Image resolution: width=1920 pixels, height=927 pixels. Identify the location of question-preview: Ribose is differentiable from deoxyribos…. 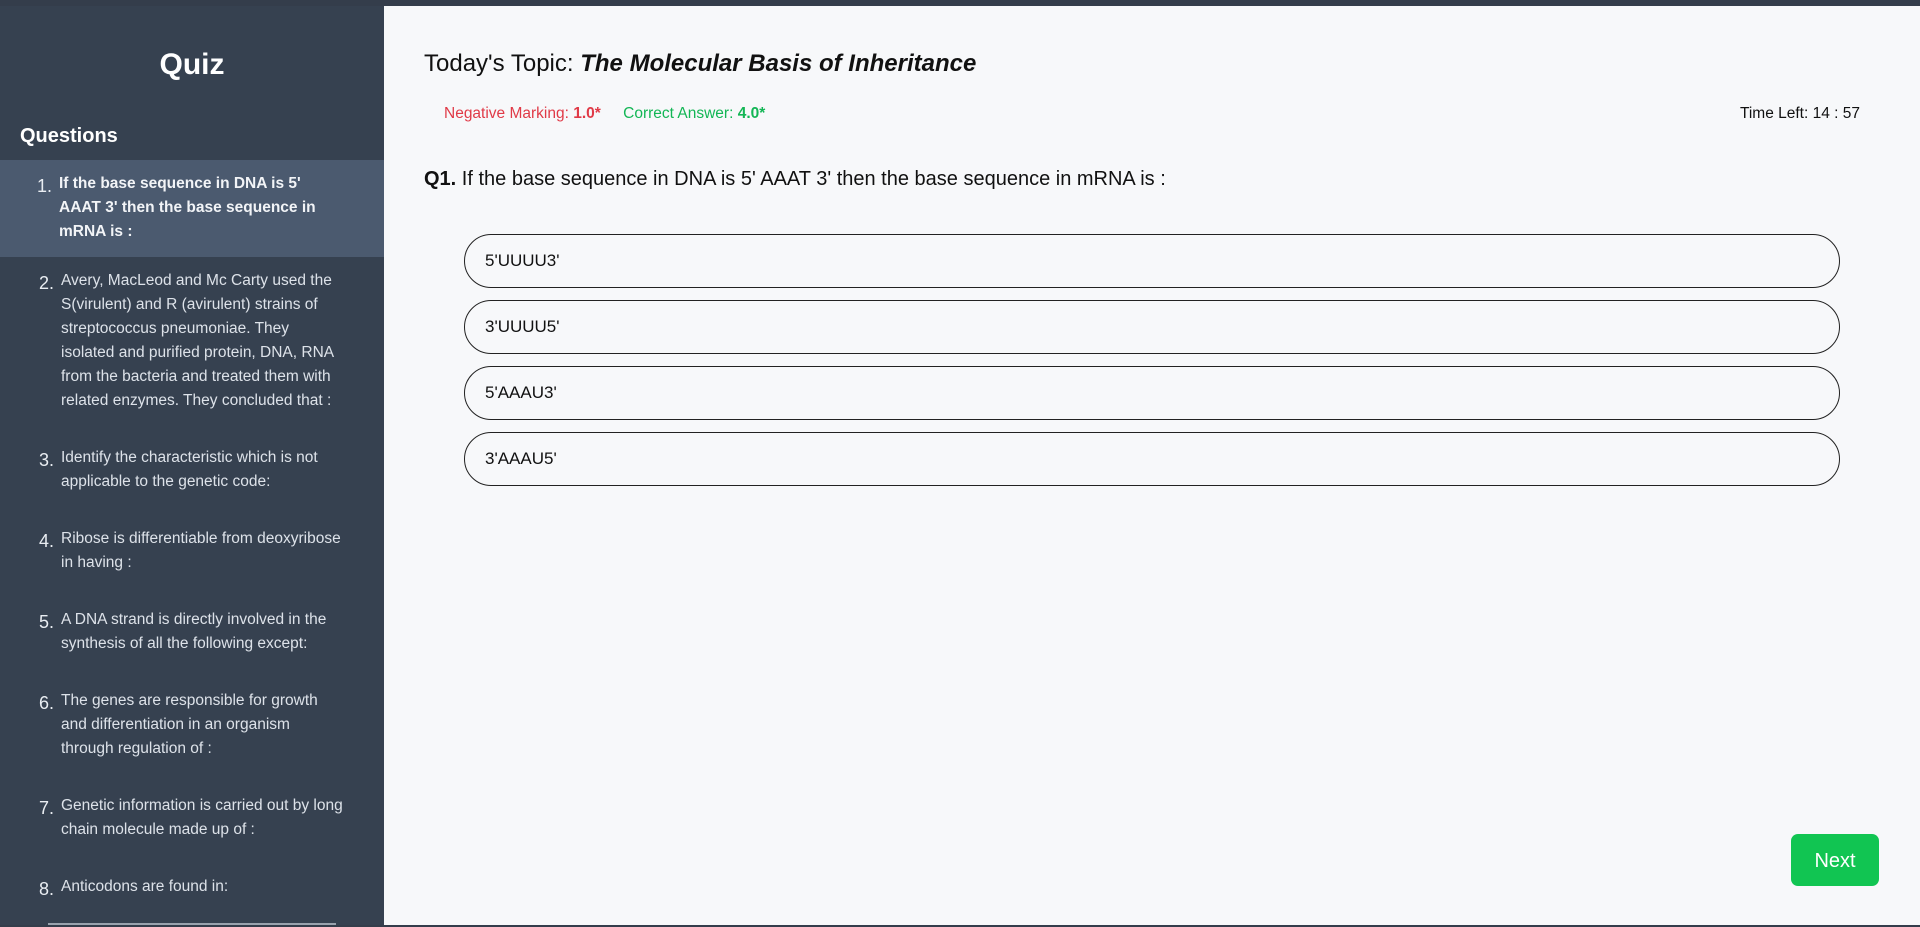
(201, 550).